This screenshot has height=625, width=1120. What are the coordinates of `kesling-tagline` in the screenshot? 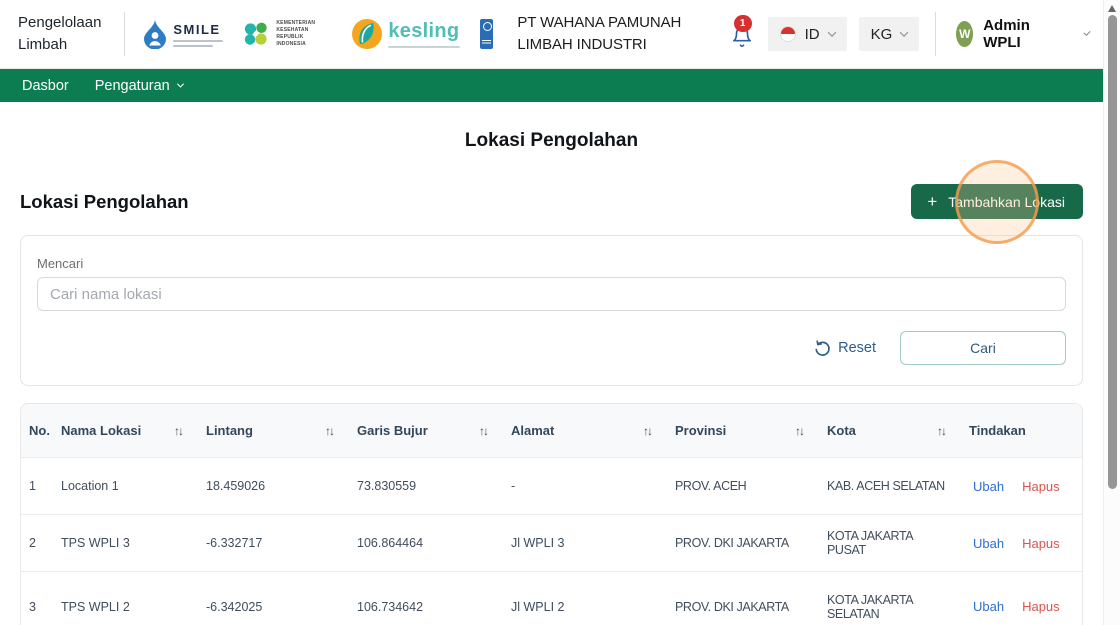 It's located at (424, 47).